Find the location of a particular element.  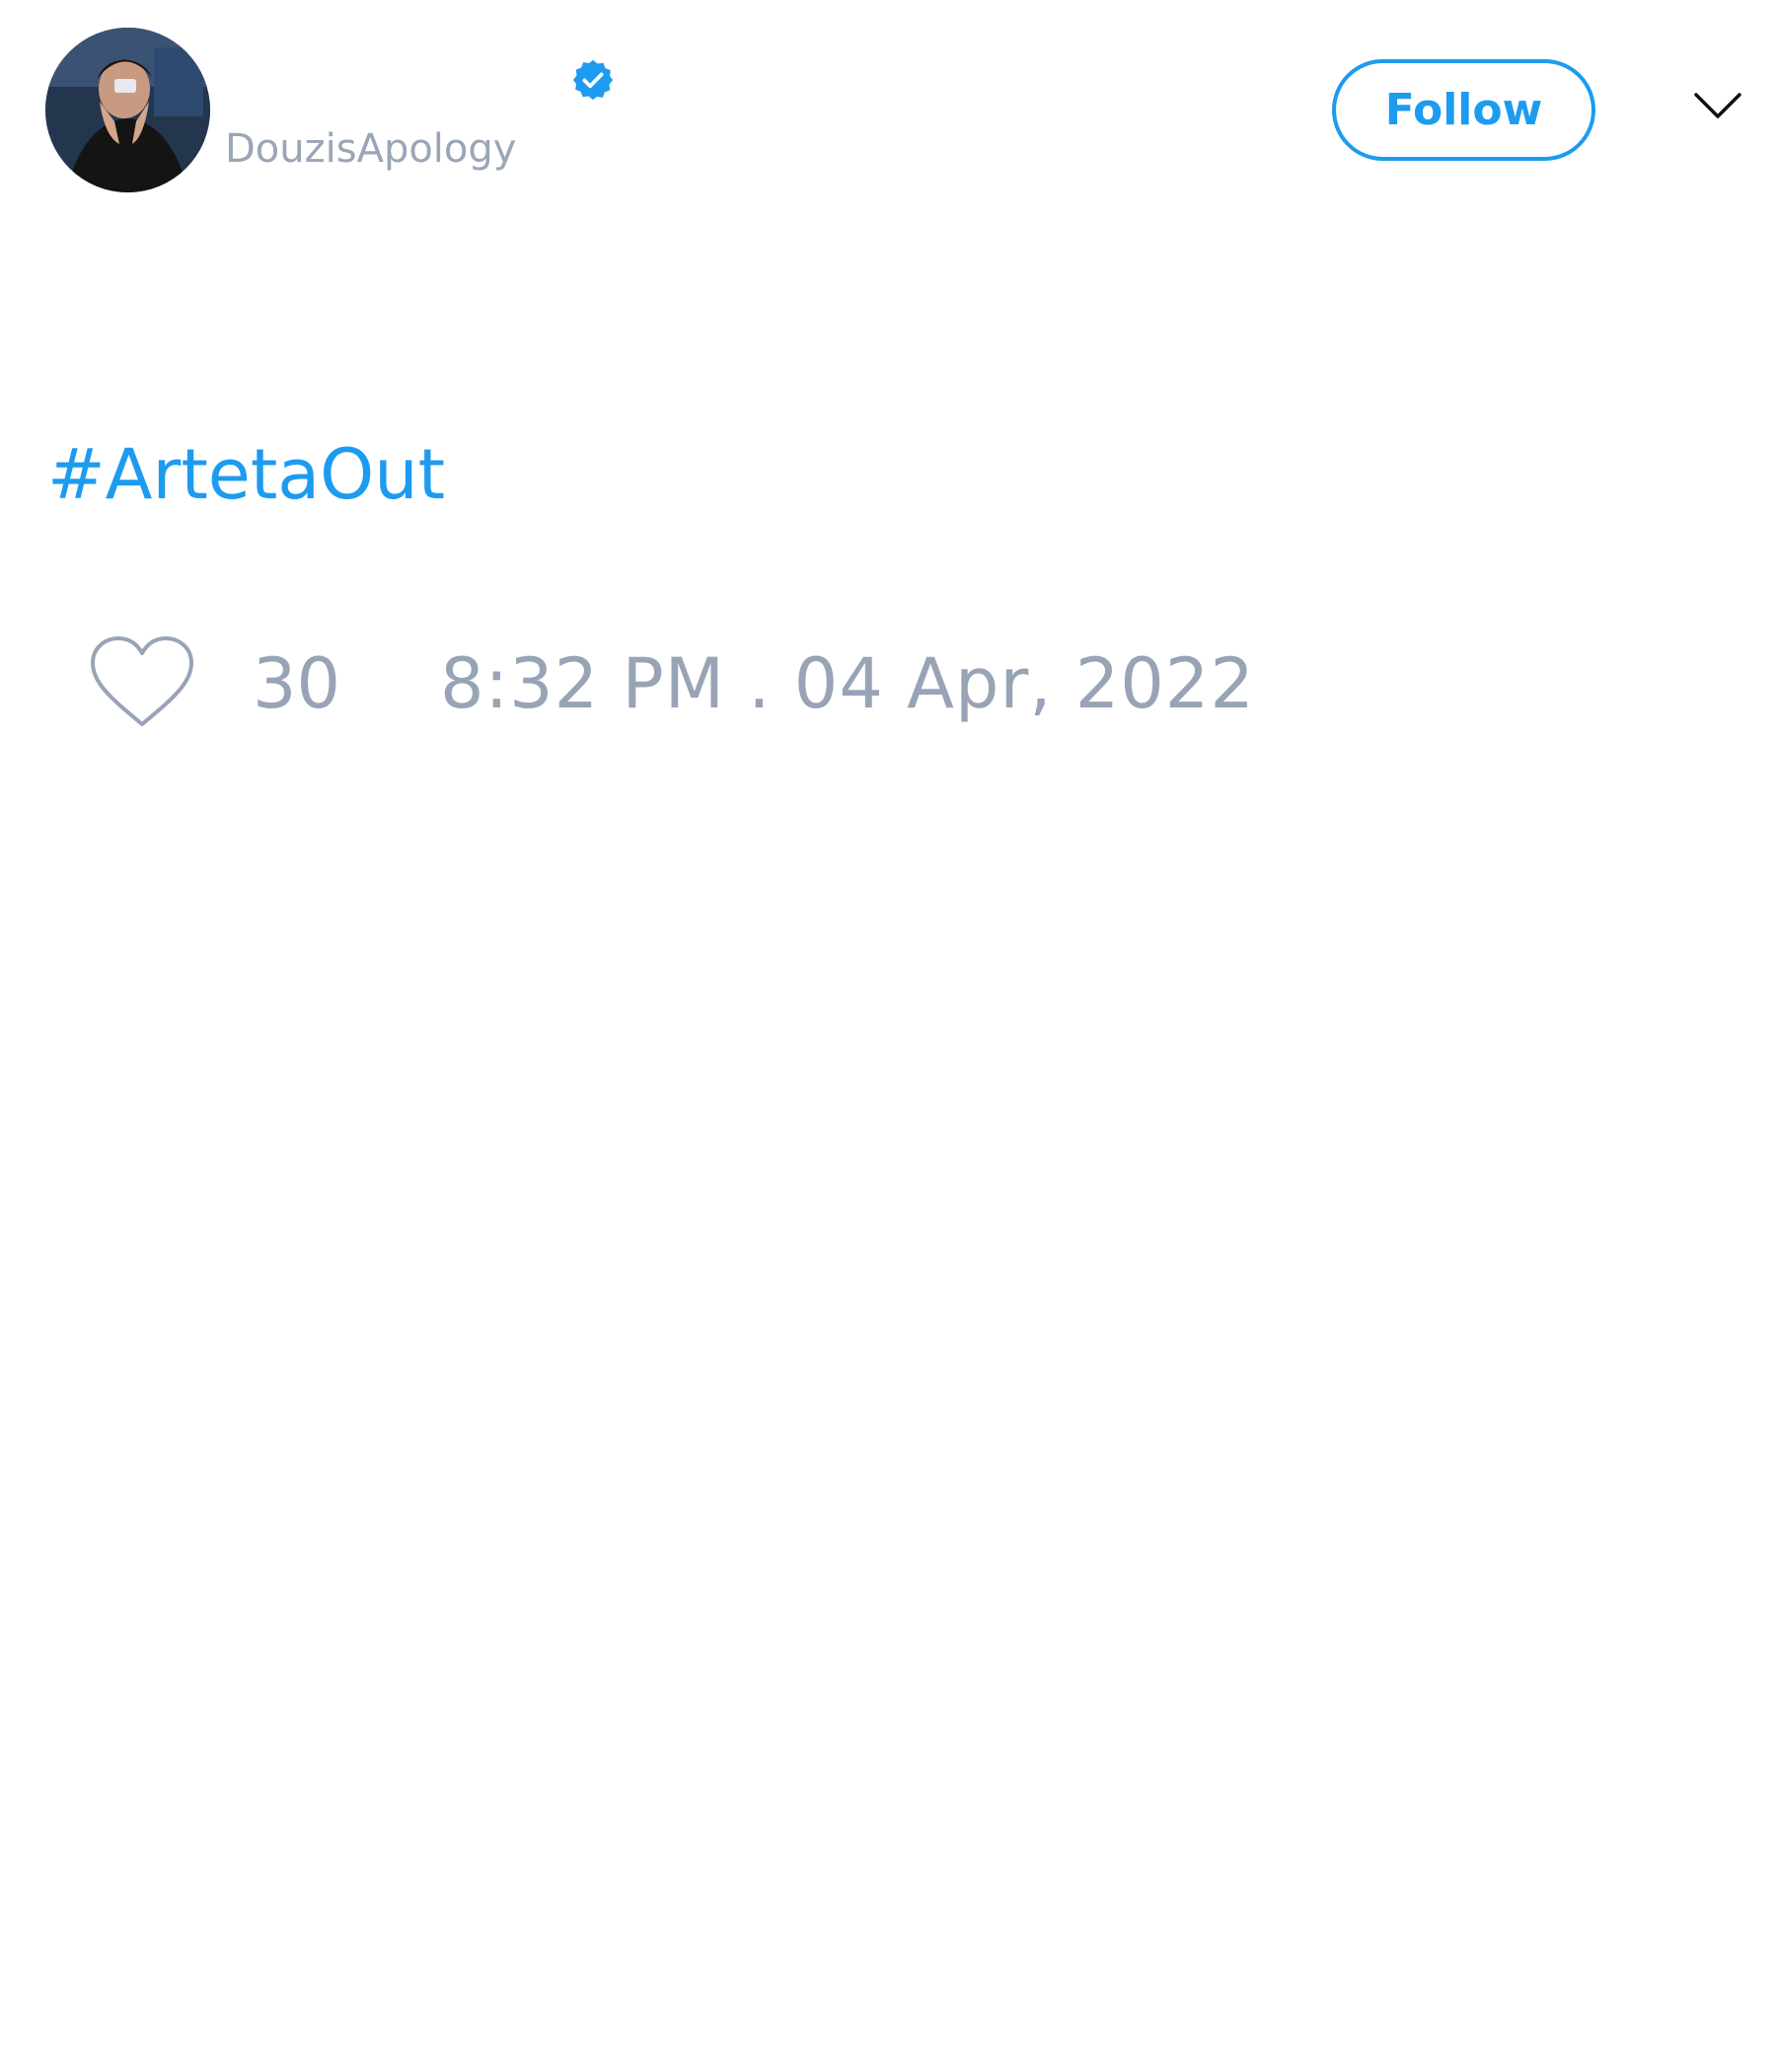

like-count: 30 is located at coordinates (297, 684).